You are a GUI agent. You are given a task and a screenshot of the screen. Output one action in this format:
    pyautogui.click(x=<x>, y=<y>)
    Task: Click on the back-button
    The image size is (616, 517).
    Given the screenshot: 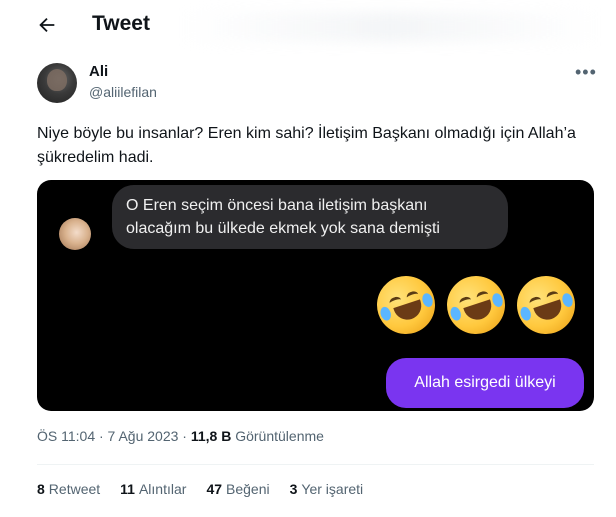 What is the action you would take?
    pyautogui.click(x=47, y=25)
    